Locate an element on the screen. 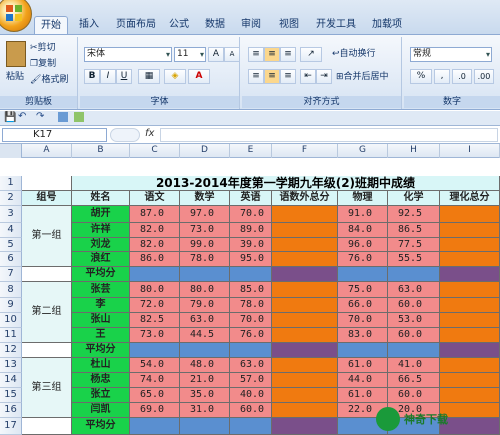 The height and width of the screenshot is (435, 500). student-name: 胡开 is located at coordinates (101, 214).